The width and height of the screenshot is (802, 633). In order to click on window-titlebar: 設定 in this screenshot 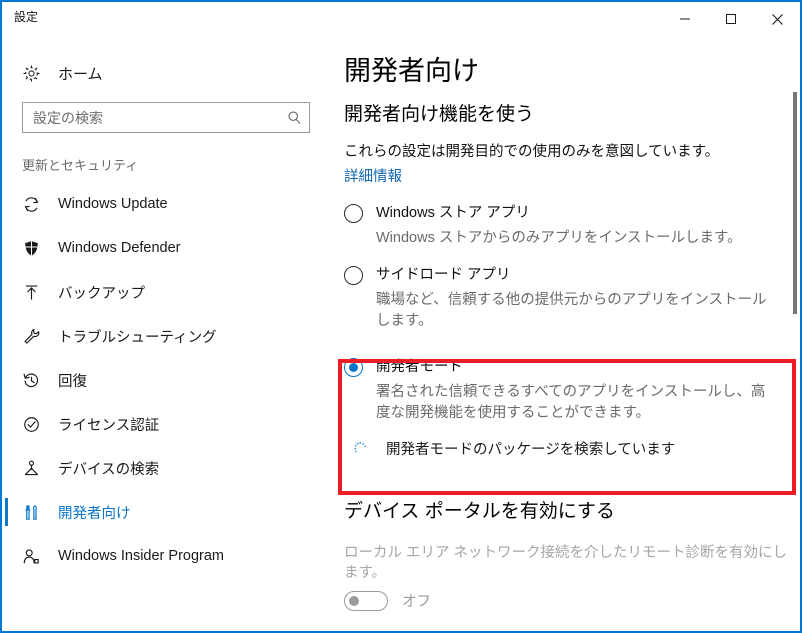, I will do `click(401, 20)`.